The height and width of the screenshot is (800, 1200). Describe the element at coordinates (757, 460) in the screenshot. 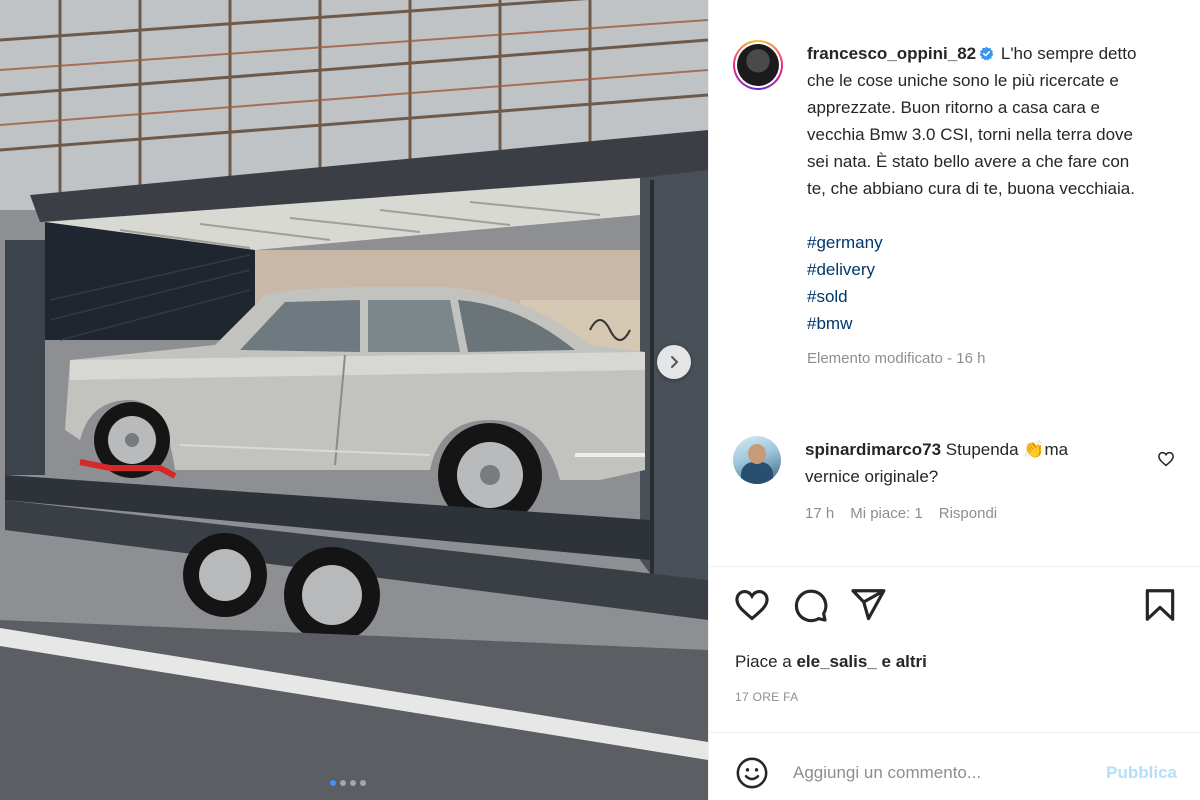

I see `commenter-avatar` at that location.